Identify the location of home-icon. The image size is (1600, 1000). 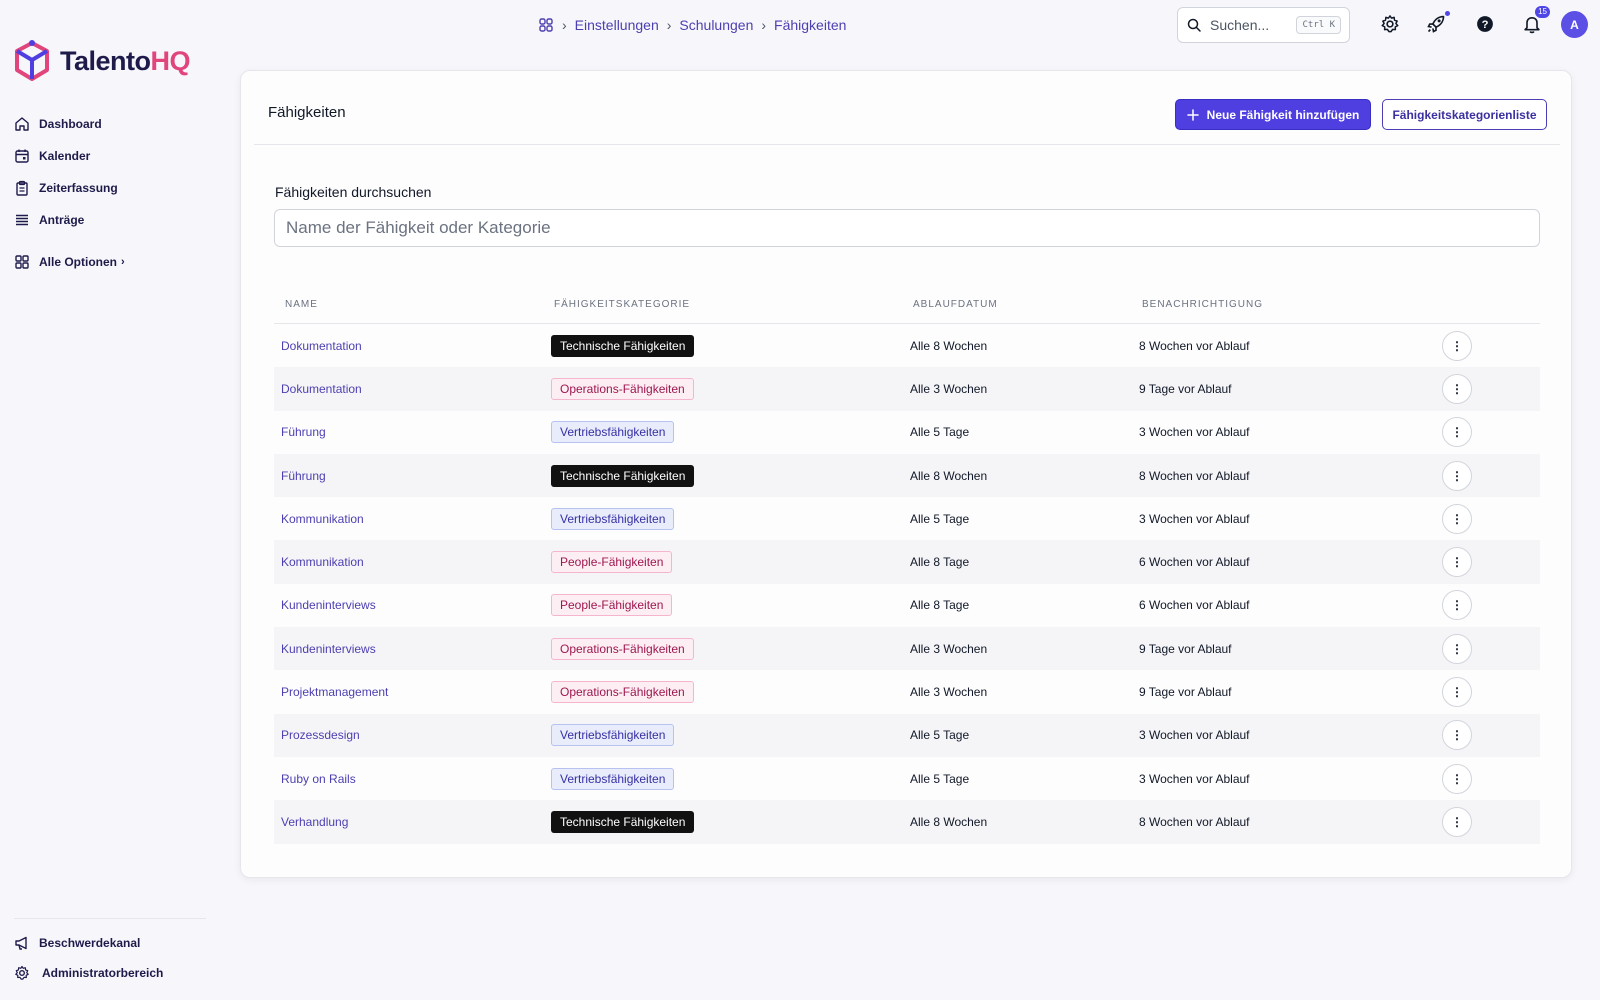
(22, 124).